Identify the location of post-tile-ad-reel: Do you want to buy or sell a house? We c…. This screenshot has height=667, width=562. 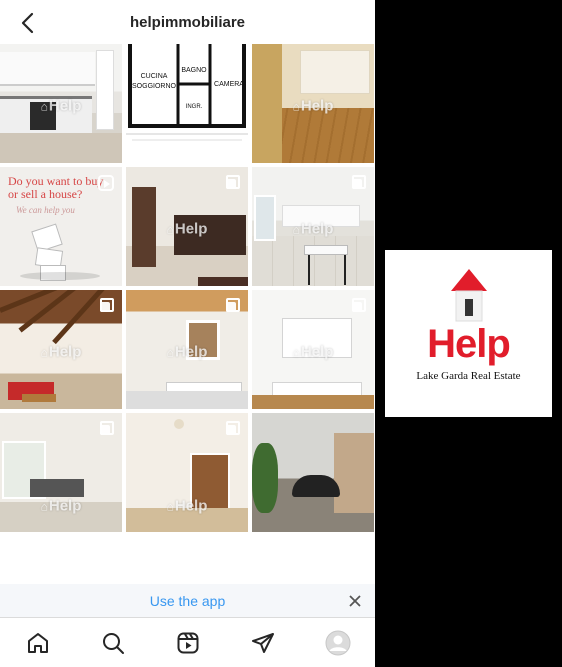
(61, 226).